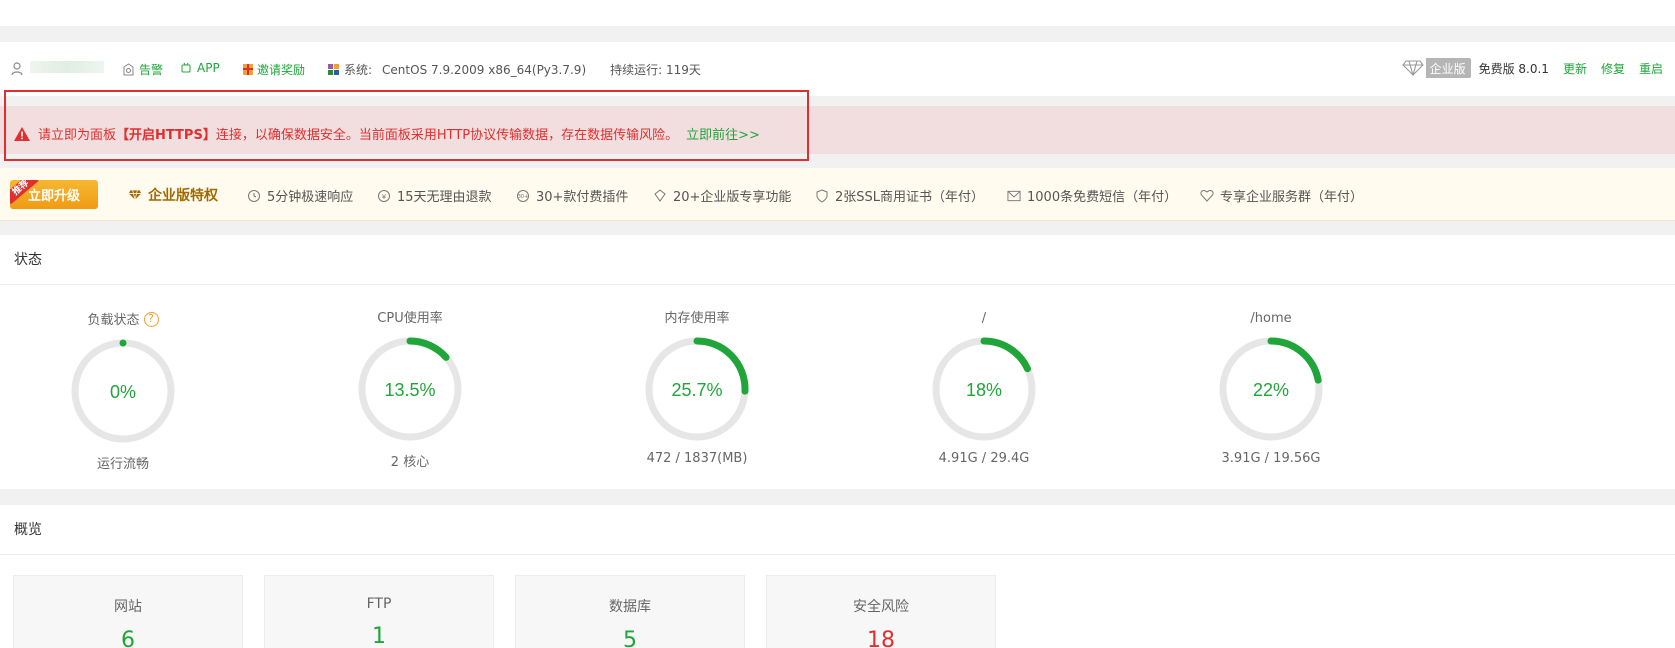 The width and height of the screenshot is (1675, 648). I want to click on gauge-ring: 22%, so click(1271, 389).